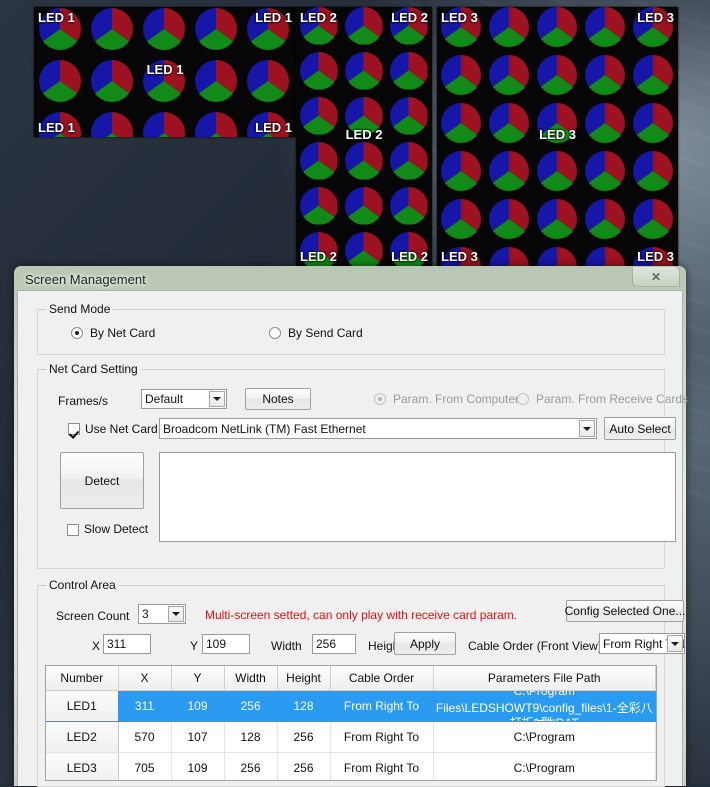 Image resolution: width=710 pixels, height=787 pixels. I want to click on table-cell: LED2, so click(82, 737).